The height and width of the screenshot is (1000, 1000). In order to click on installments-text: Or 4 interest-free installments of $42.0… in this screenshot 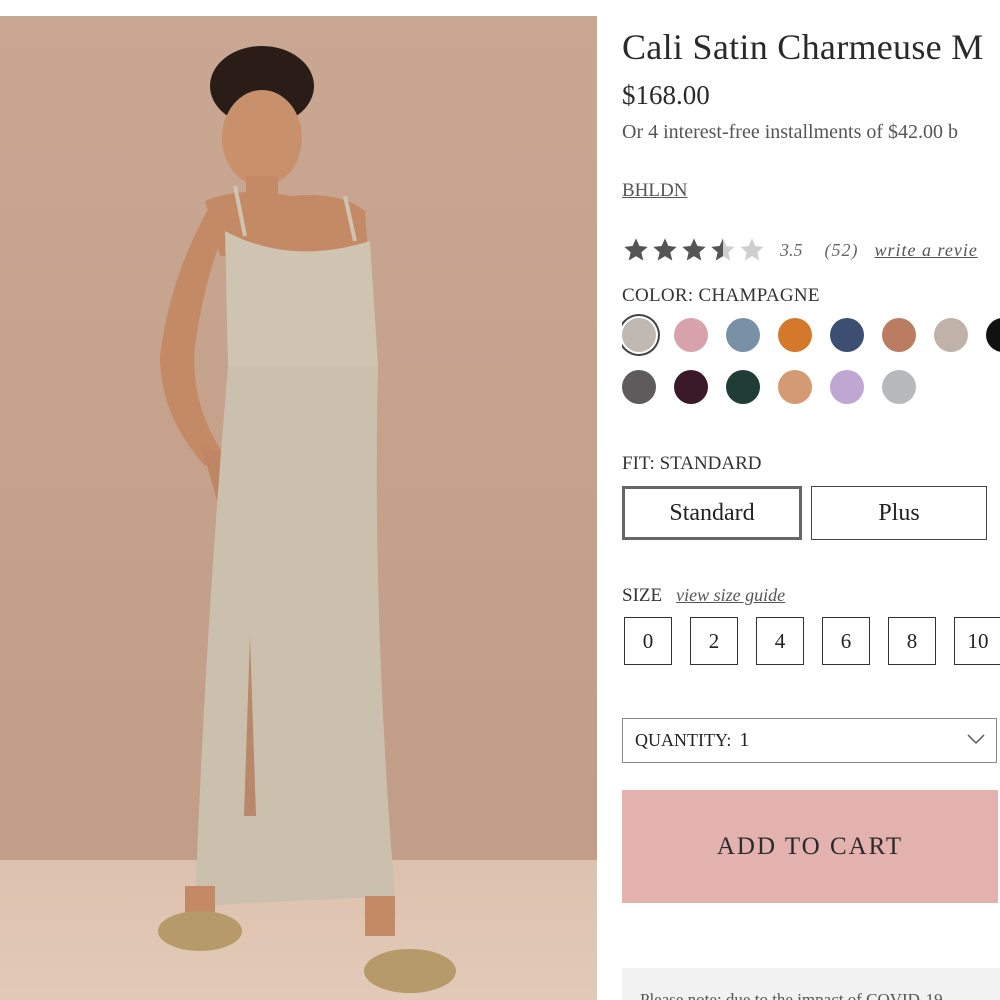, I will do `click(790, 132)`.